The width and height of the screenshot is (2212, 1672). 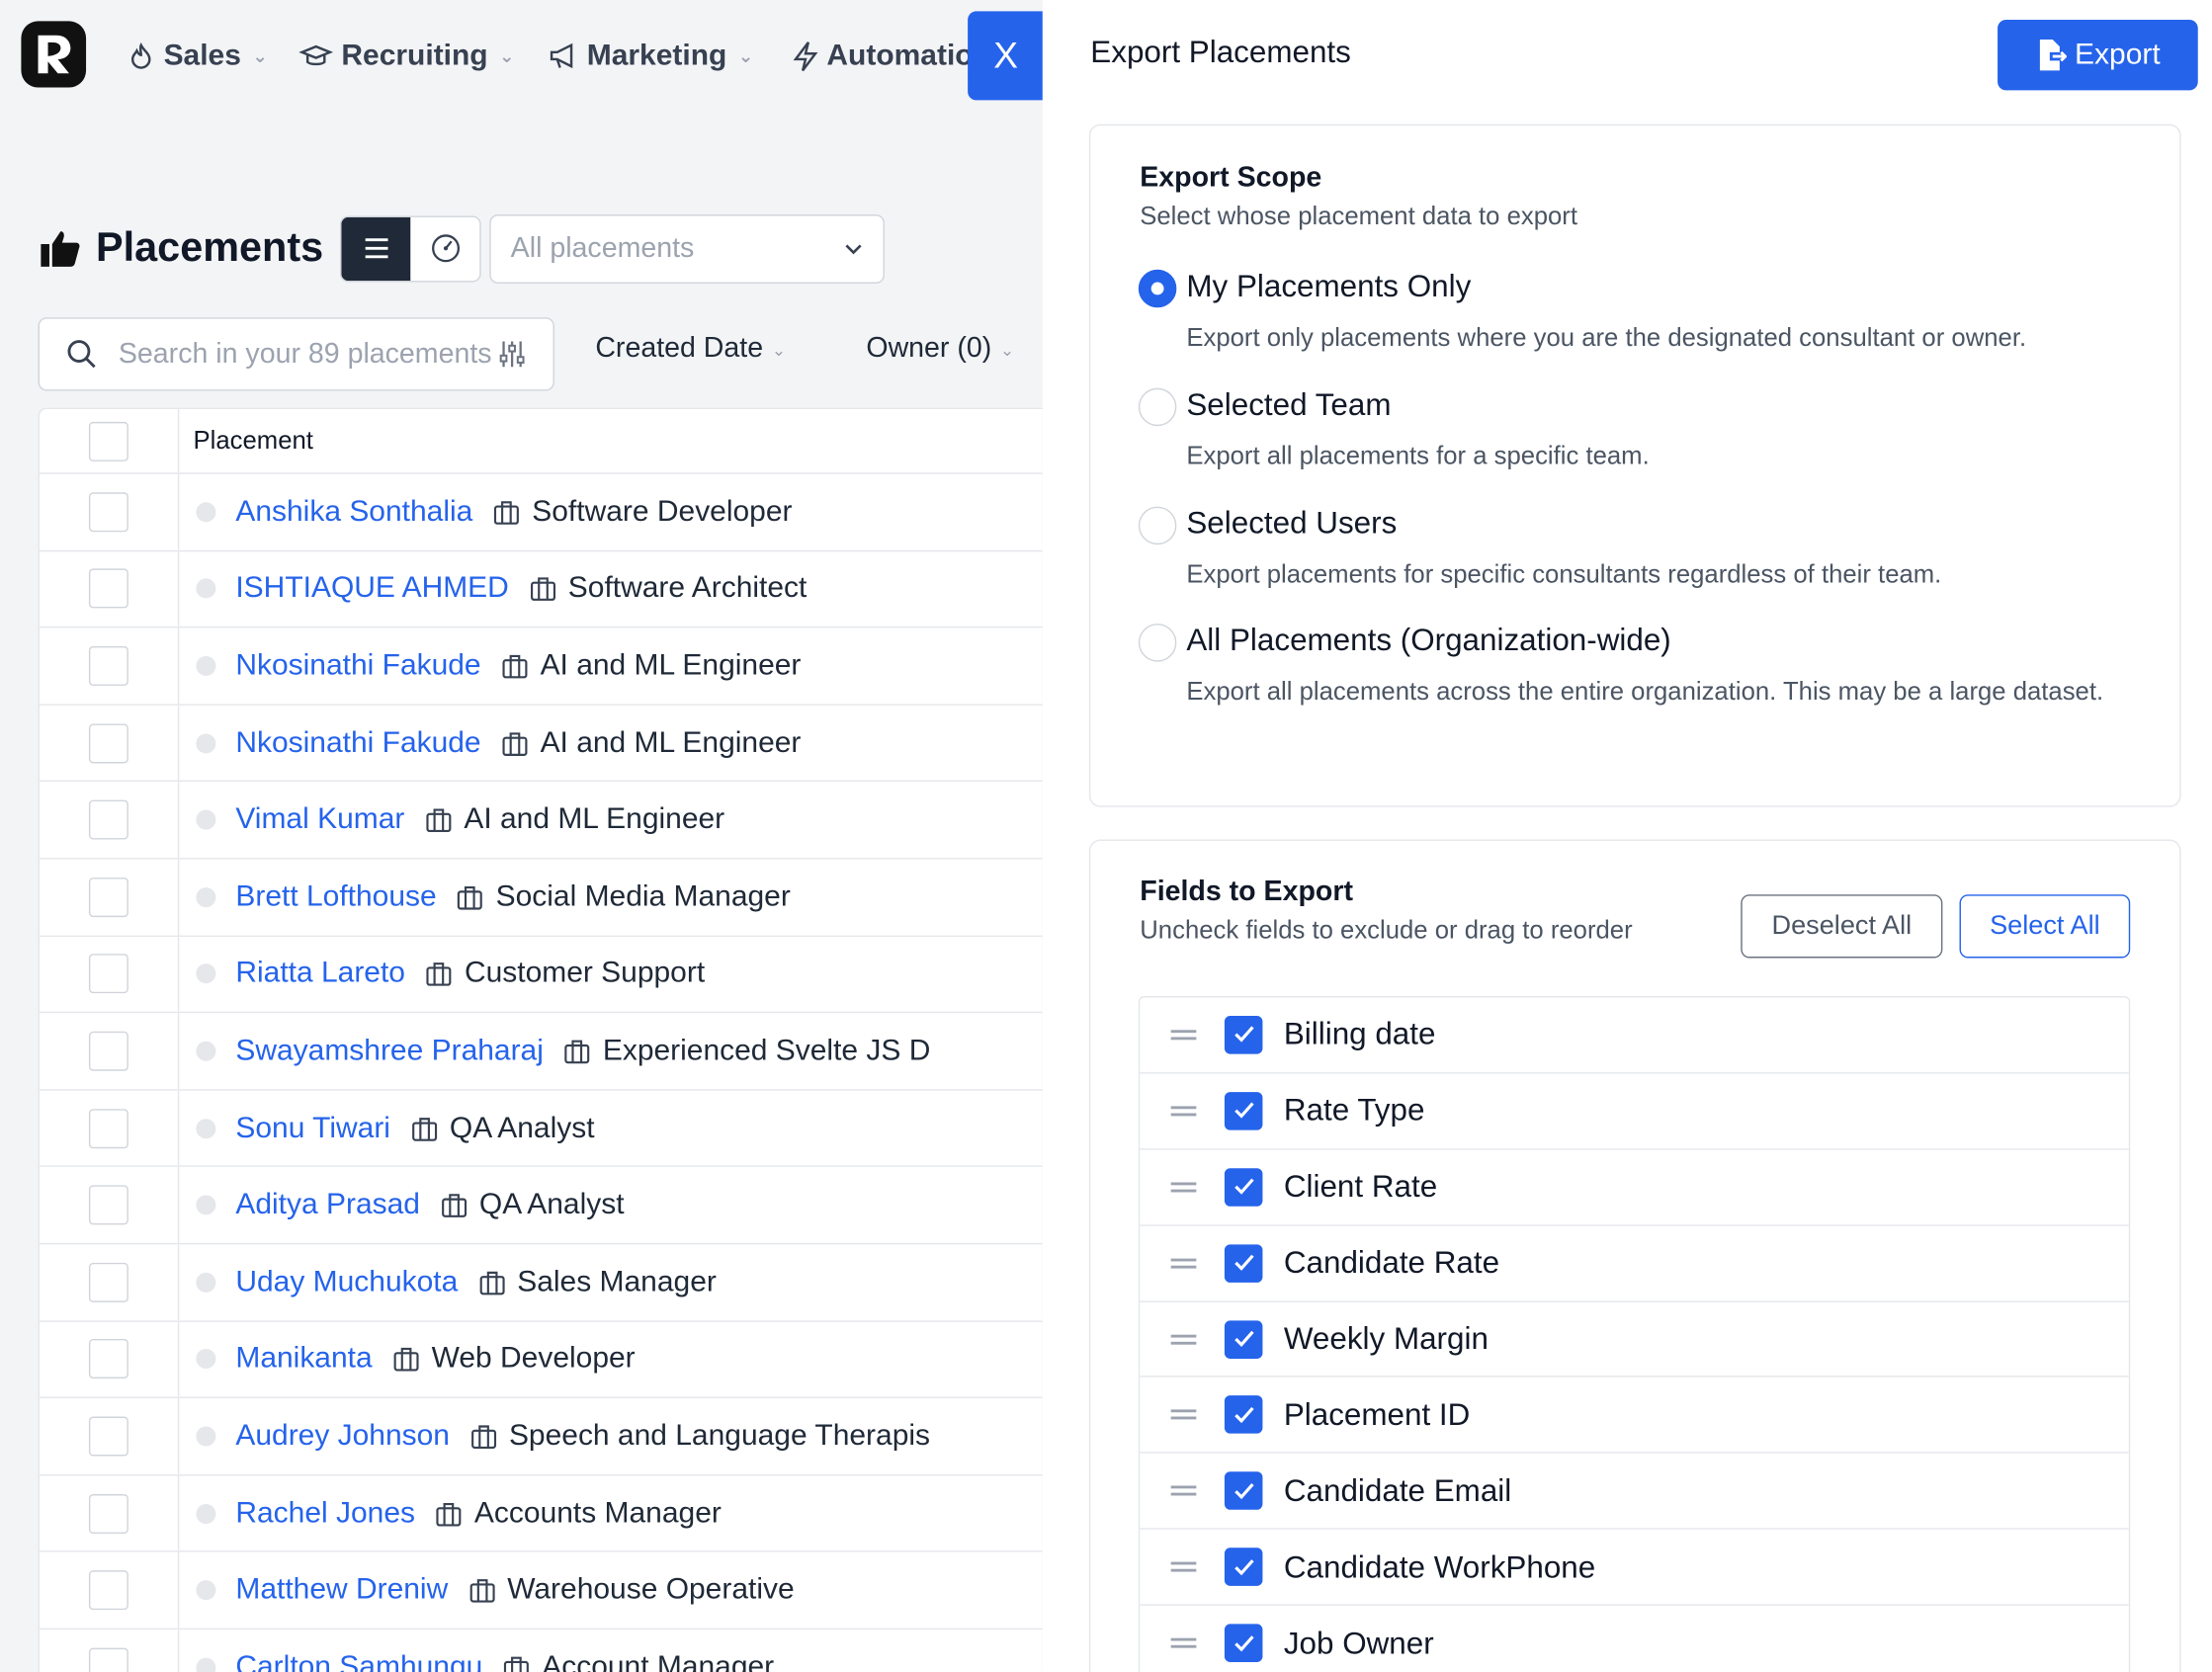 What do you see at coordinates (341, 1590) in the screenshot?
I see `candidate-name-link: Matthew Dreniw` at bounding box center [341, 1590].